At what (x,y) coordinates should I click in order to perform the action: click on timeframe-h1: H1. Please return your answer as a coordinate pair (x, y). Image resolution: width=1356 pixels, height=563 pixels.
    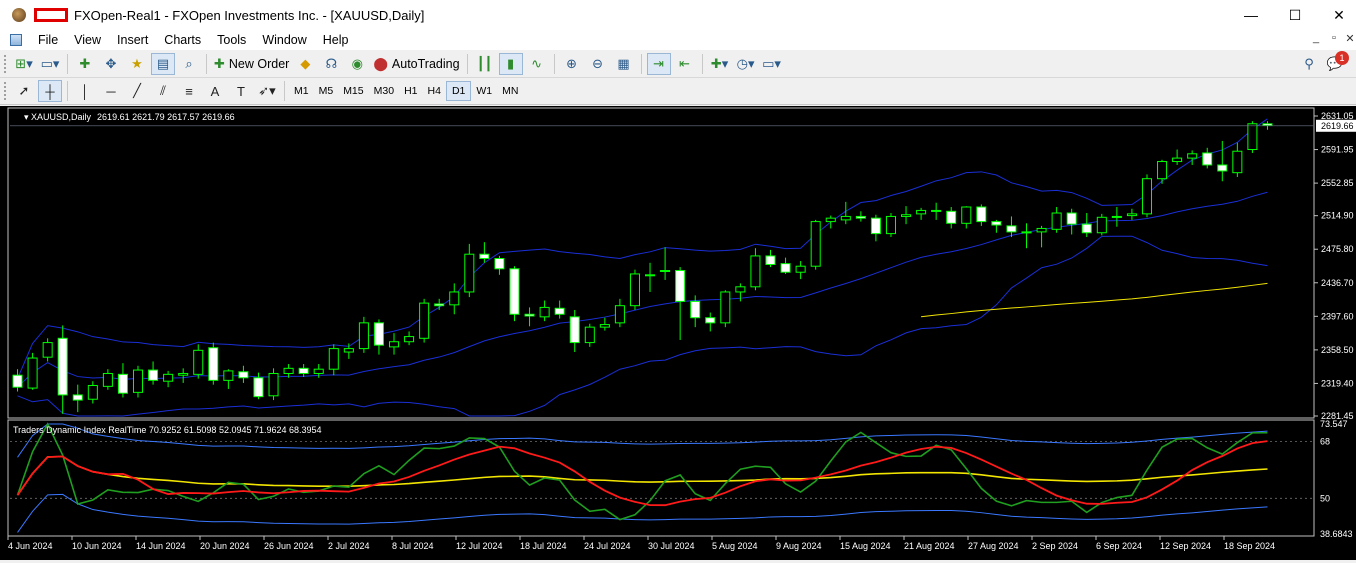
    Looking at the image, I should click on (410, 91).